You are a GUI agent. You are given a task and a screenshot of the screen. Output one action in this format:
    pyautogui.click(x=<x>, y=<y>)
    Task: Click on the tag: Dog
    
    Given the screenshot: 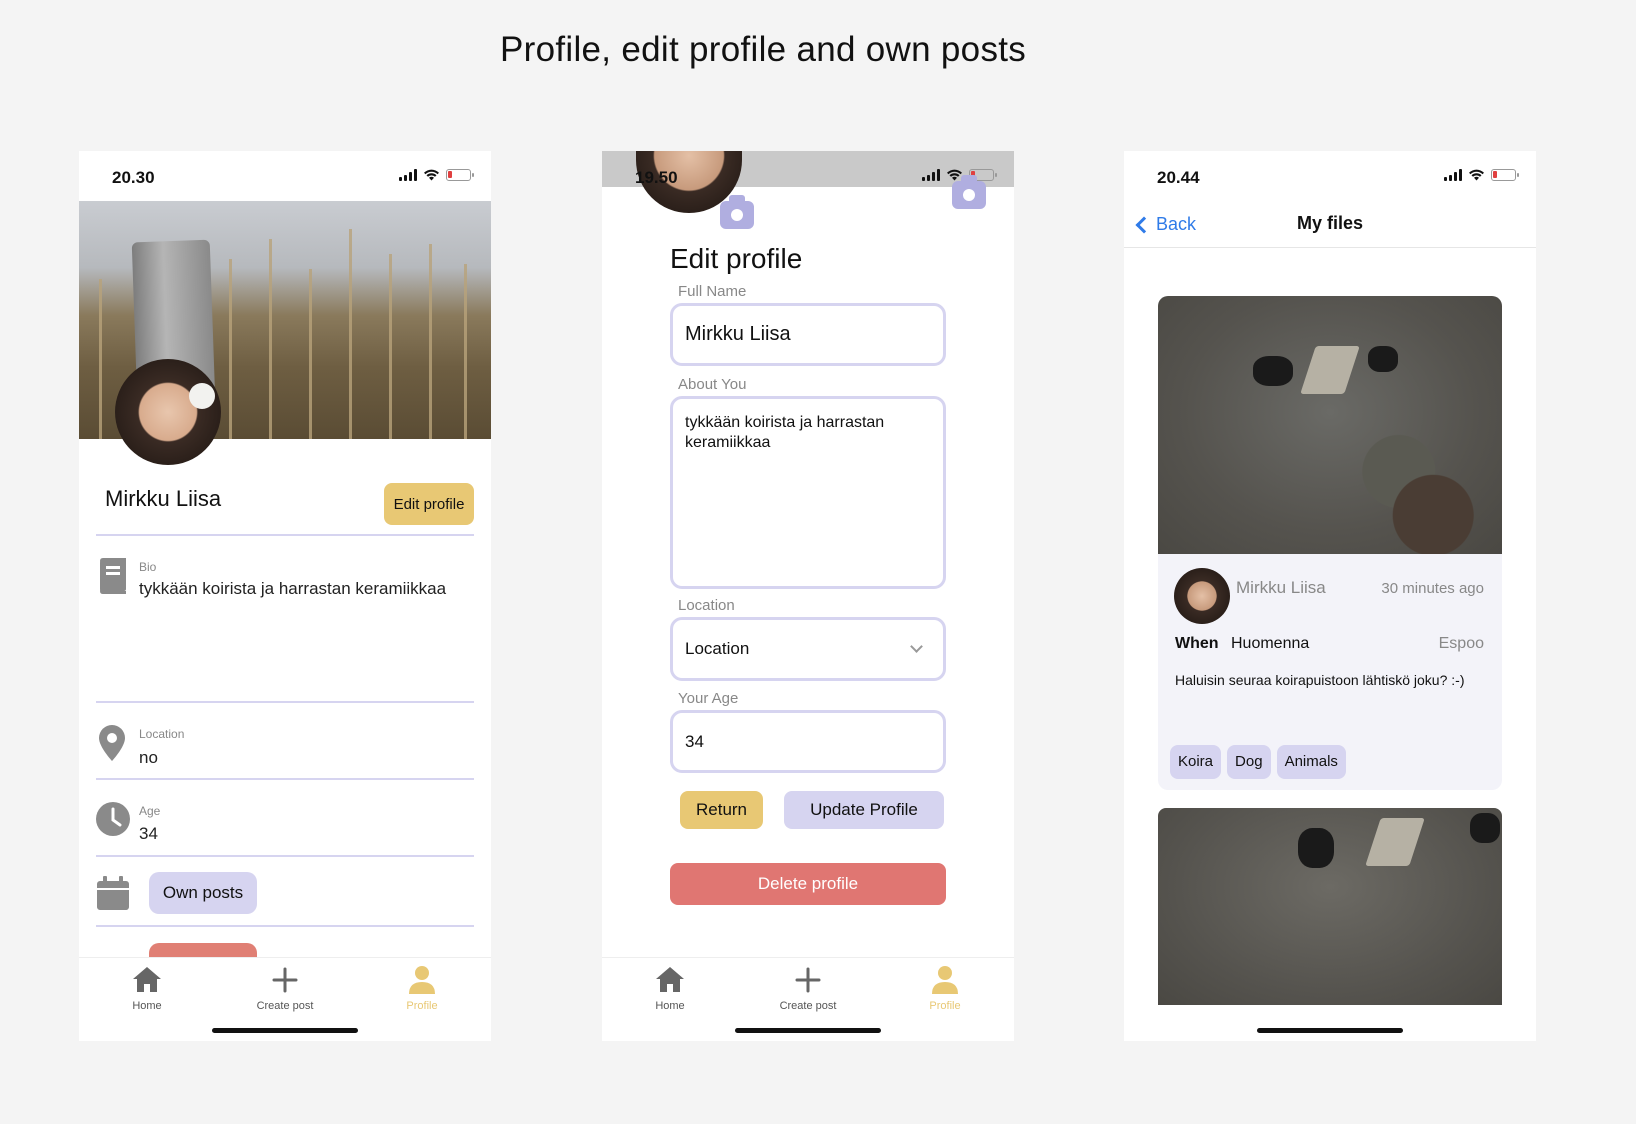 What is the action you would take?
    pyautogui.click(x=1249, y=762)
    